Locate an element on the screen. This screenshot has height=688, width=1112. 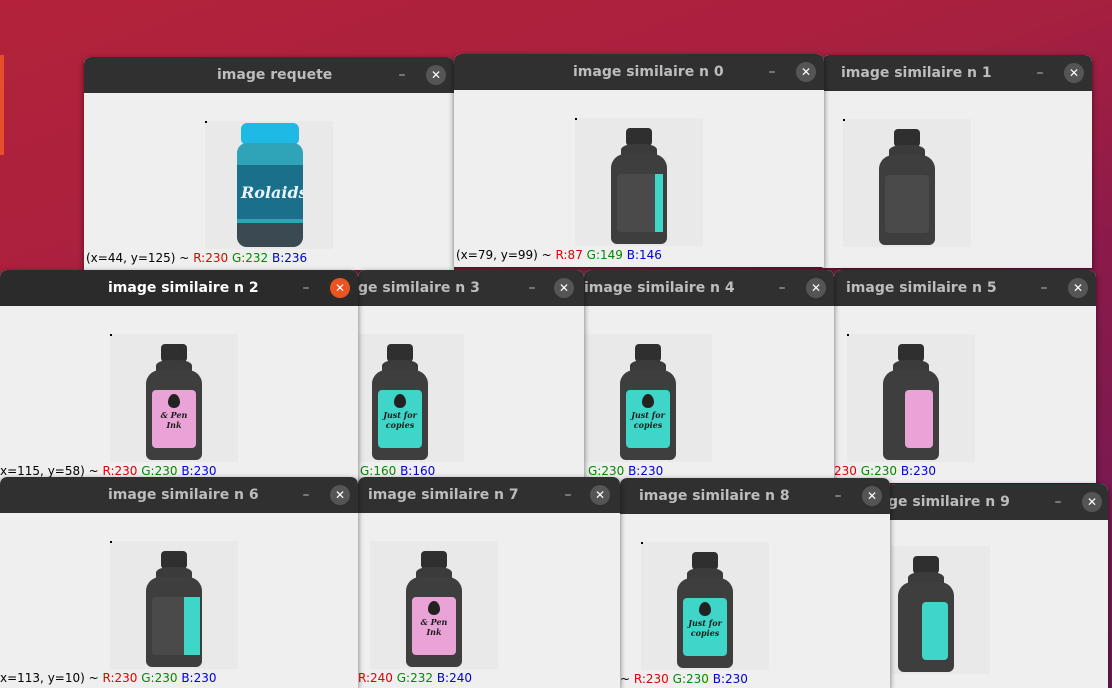
coord-readout: ~ is located at coordinates (625, 679).